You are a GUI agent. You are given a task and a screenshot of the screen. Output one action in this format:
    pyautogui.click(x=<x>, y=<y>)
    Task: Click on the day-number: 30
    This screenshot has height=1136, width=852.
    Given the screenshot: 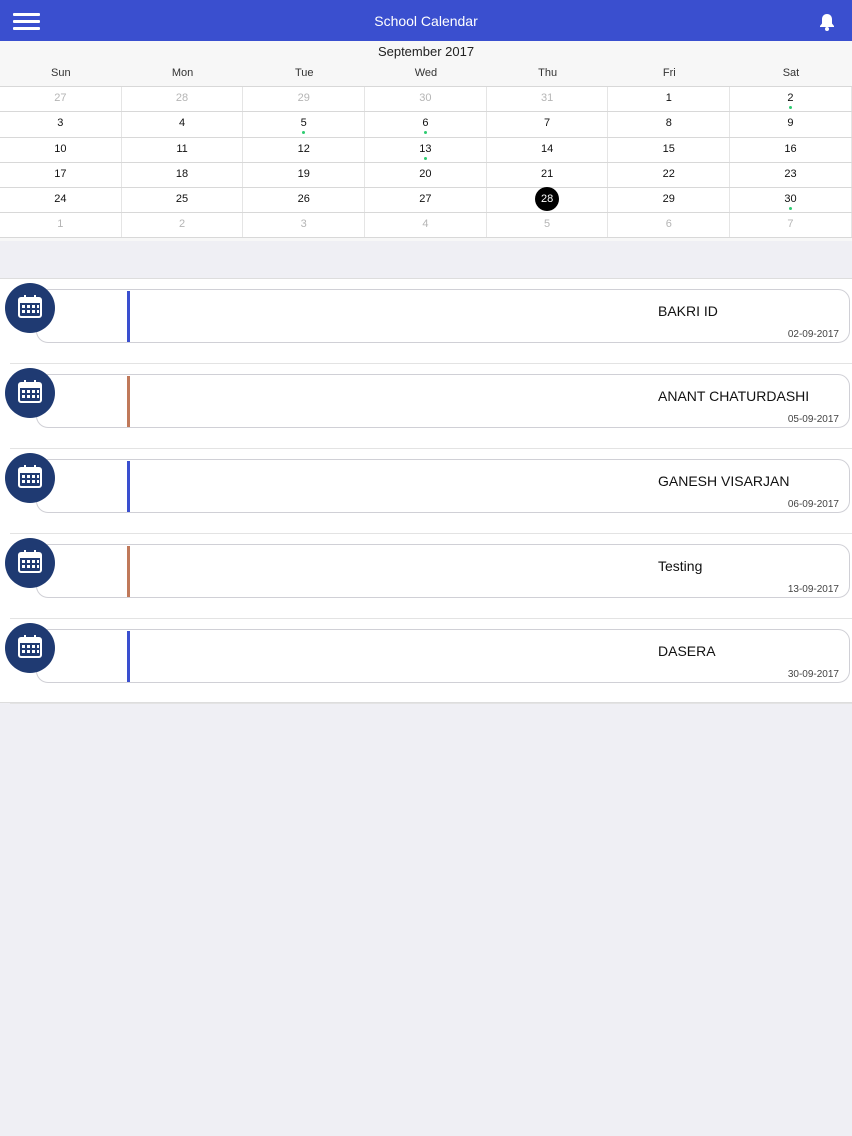 What is the action you would take?
    pyautogui.click(x=790, y=199)
    